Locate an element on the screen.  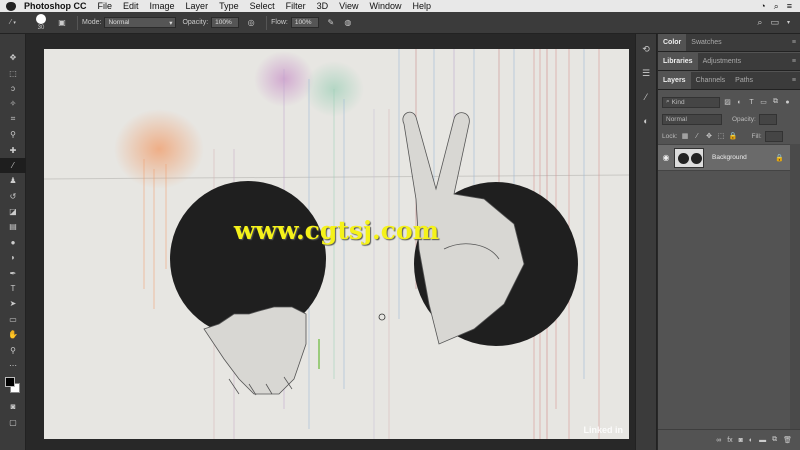
brush-panel-toggle-icon: ▣ is located at coordinates (62, 23).